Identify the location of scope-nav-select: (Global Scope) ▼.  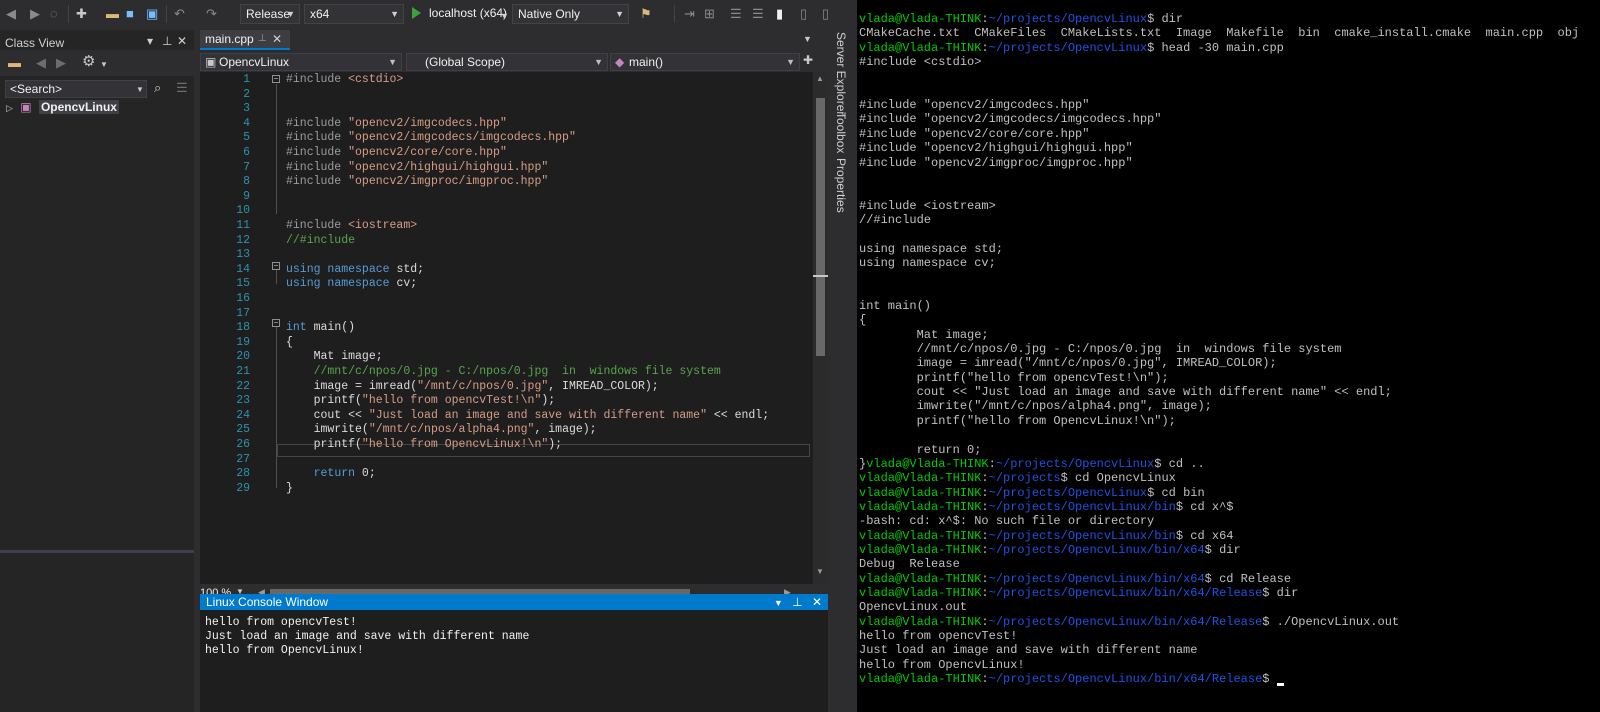
(507, 62).